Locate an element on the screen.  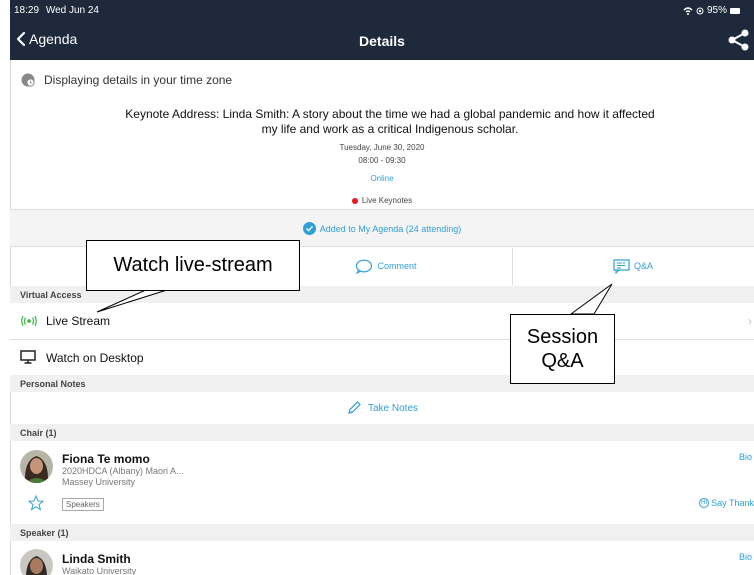
nav-bar: Agenda Details is located at coordinates (382, 41).